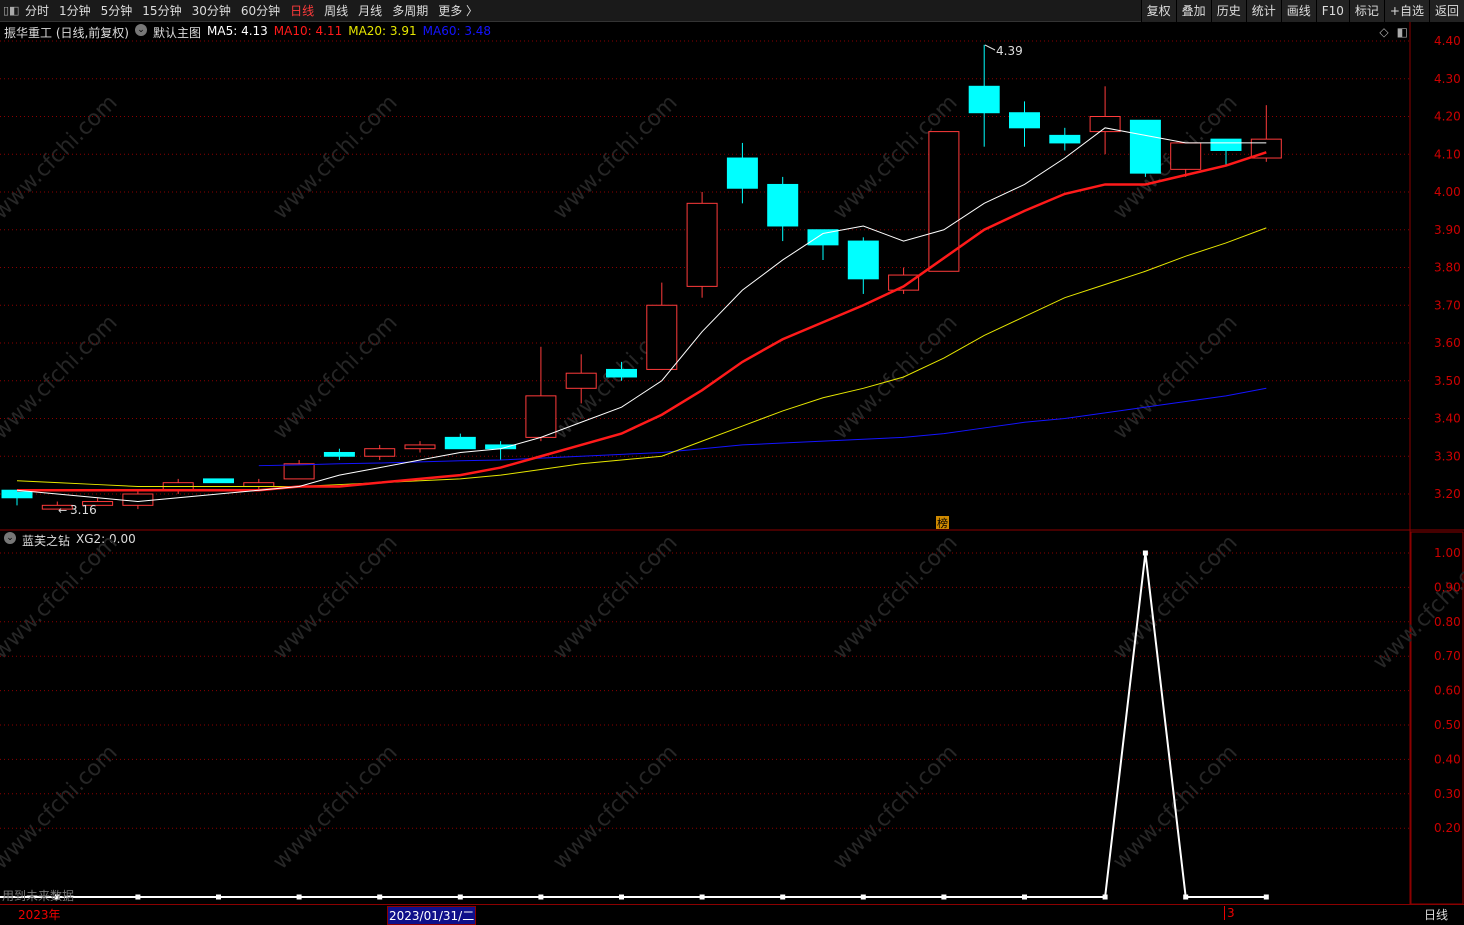 Image resolution: width=1464 pixels, height=925 pixels. What do you see at coordinates (732, 914) in the screenshot?
I see `date-axis: 2023年 2023/01/31/二 3 日线` at bounding box center [732, 914].